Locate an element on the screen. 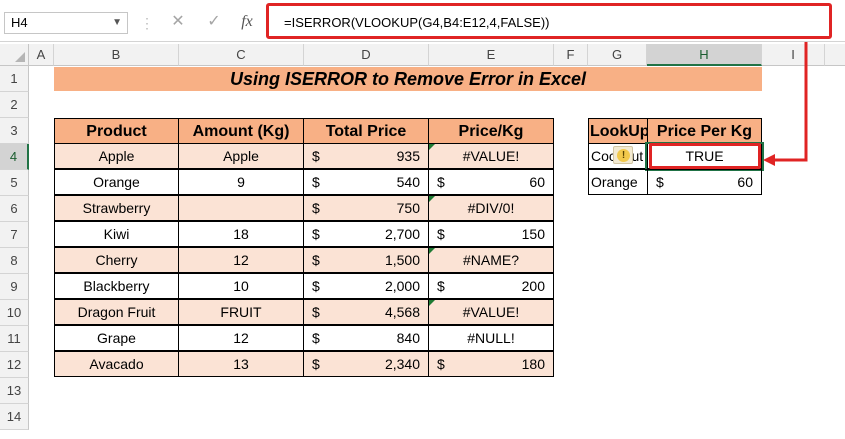 The image size is (845, 439). annotation-arrow is located at coordinates (785, 104).